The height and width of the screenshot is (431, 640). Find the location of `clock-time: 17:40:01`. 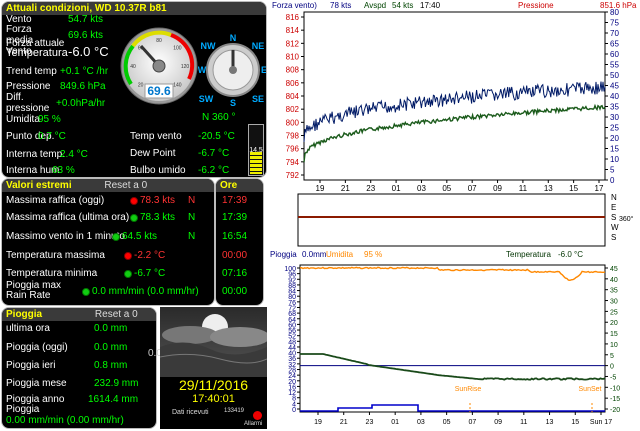

clock-time: 17:40:01 is located at coordinates (213, 399).